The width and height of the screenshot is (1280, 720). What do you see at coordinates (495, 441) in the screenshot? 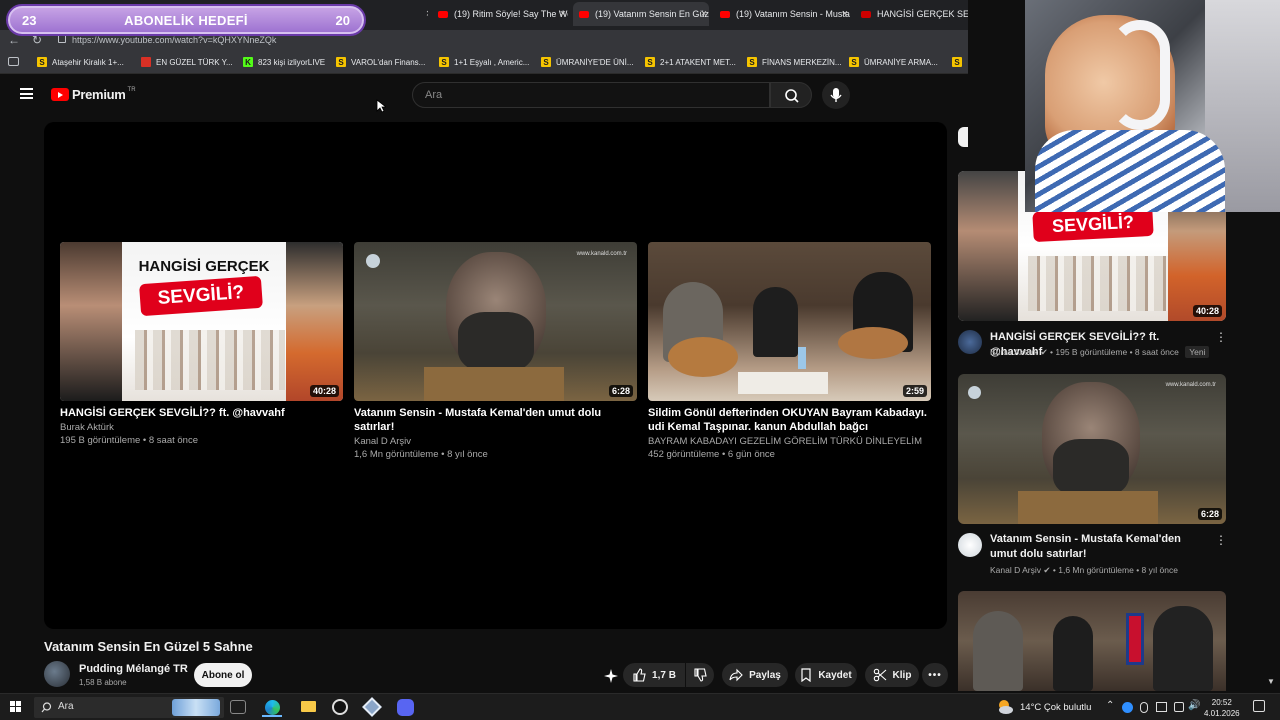
I see `channel-name: Kanal D Arşiv` at bounding box center [495, 441].